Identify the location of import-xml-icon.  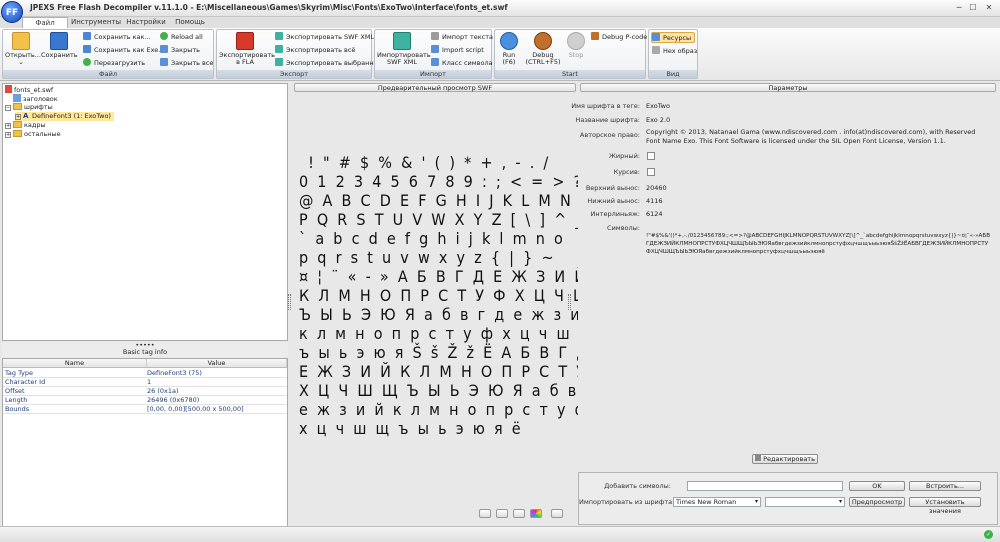
(402, 41).